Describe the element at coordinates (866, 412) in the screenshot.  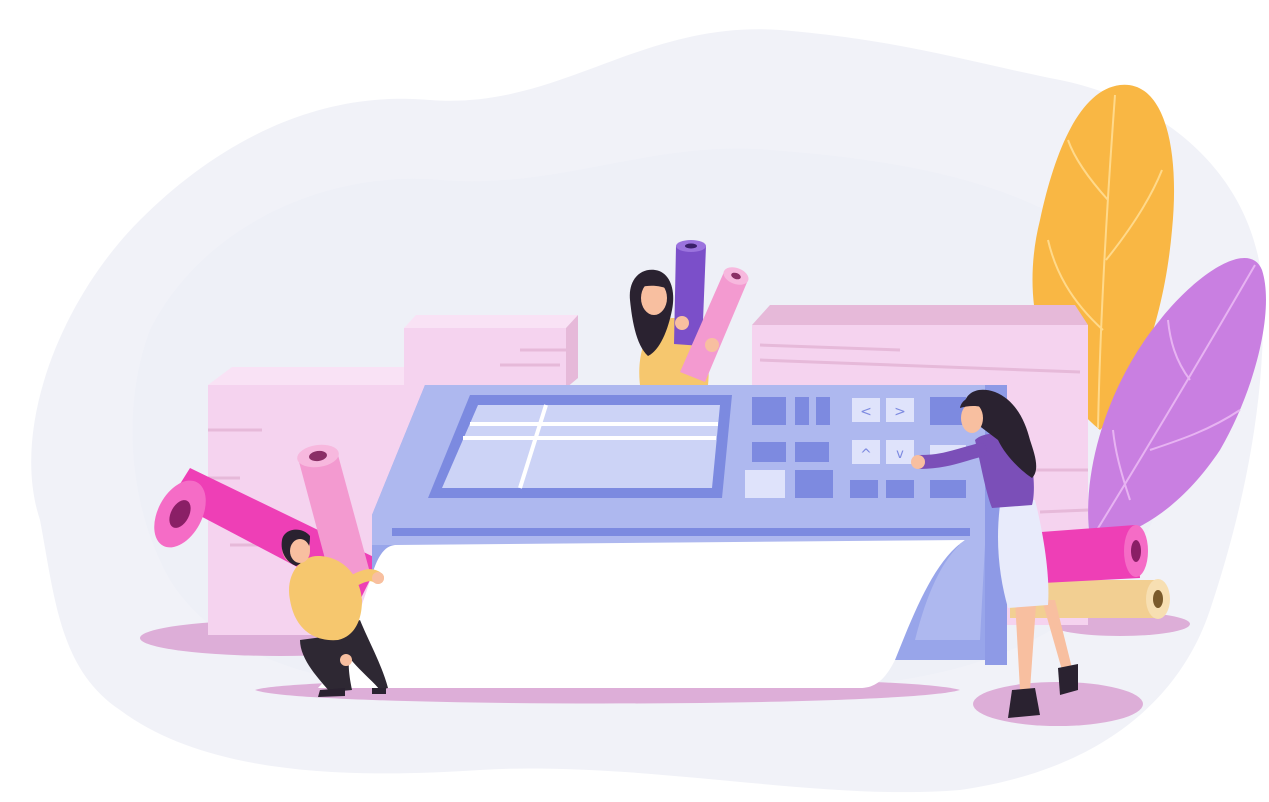
I see `key-left-glyph: <` at that location.